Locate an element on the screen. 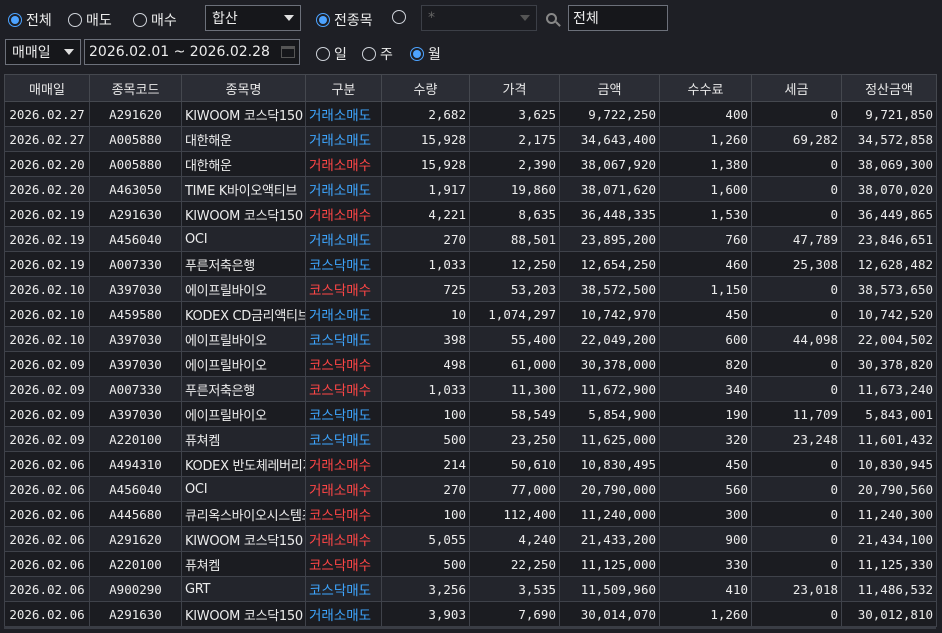  cell-fee: 1,260 is located at coordinates (705, 614).